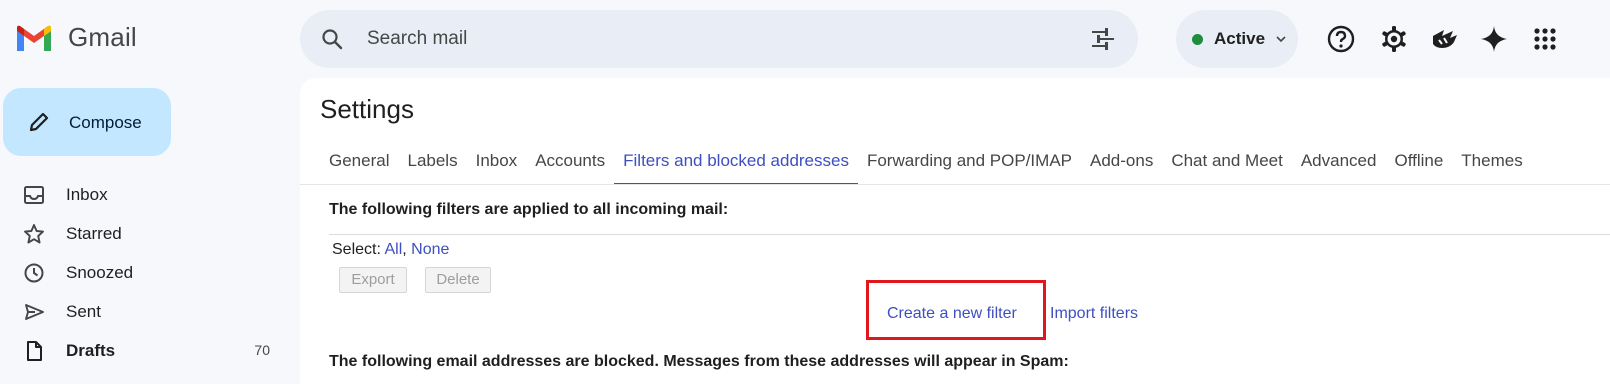  I want to click on select-all-link: All, so click(393, 249).